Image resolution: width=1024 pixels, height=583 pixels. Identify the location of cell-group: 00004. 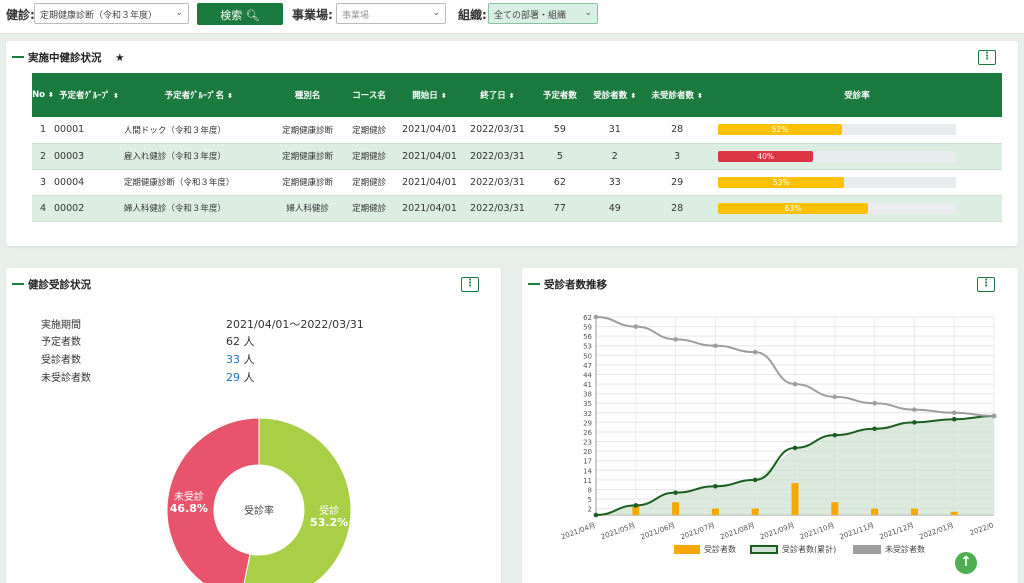
(69, 182).